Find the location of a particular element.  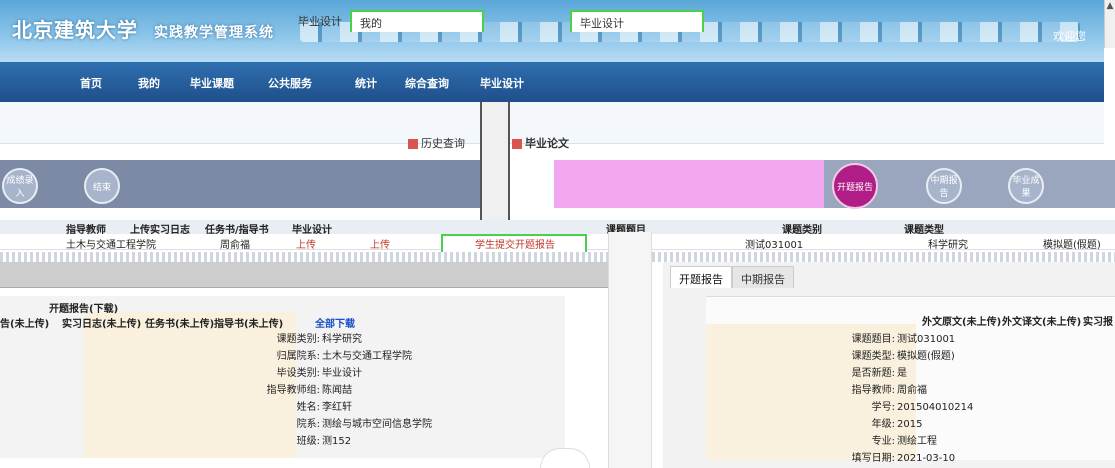

nav-item-topics: 毕业课题 is located at coordinates (212, 83).